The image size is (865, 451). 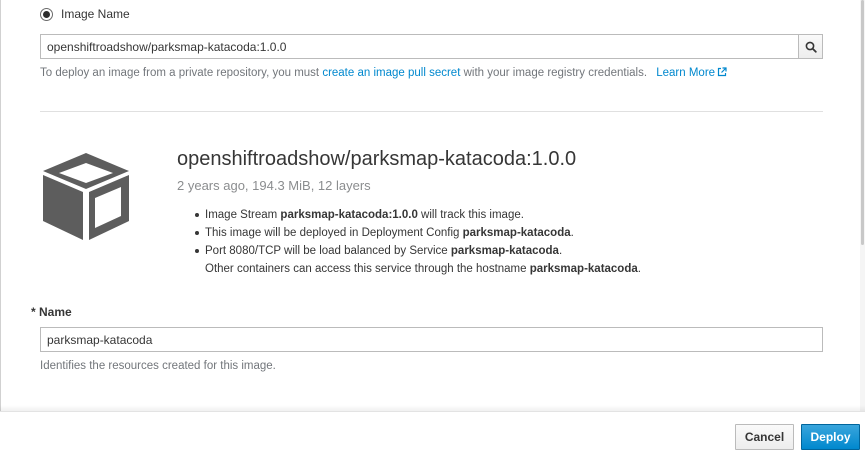 I want to click on name-input, so click(x=431, y=339).